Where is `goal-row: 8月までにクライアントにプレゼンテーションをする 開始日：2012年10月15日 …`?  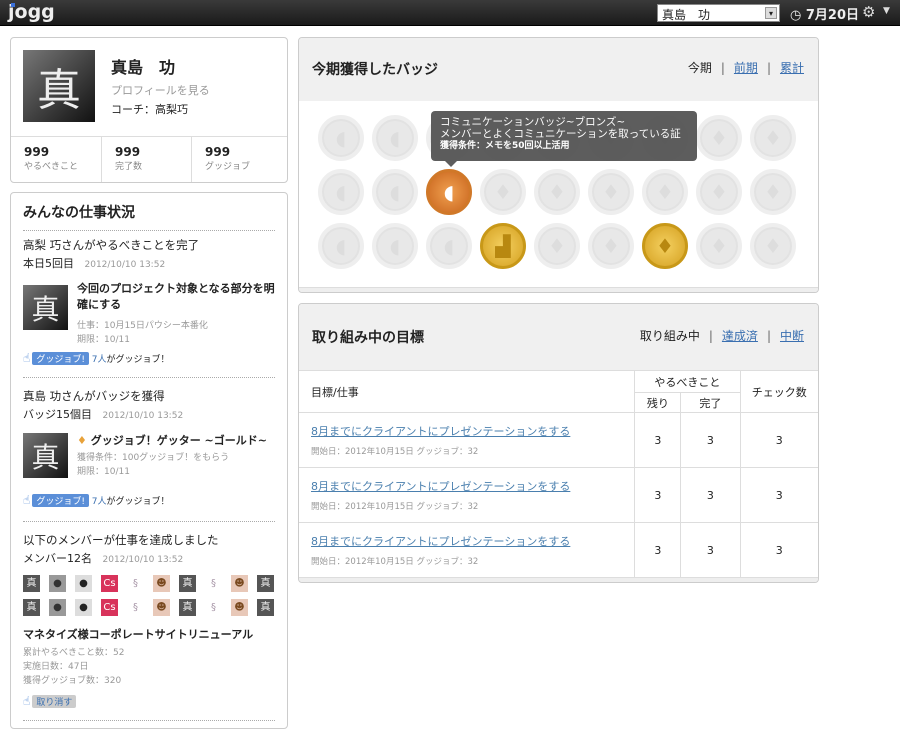 goal-row: 8月までにクライアントにプレゼンテーションをする 開始日：2012年10月15日 … is located at coordinates (558, 440).